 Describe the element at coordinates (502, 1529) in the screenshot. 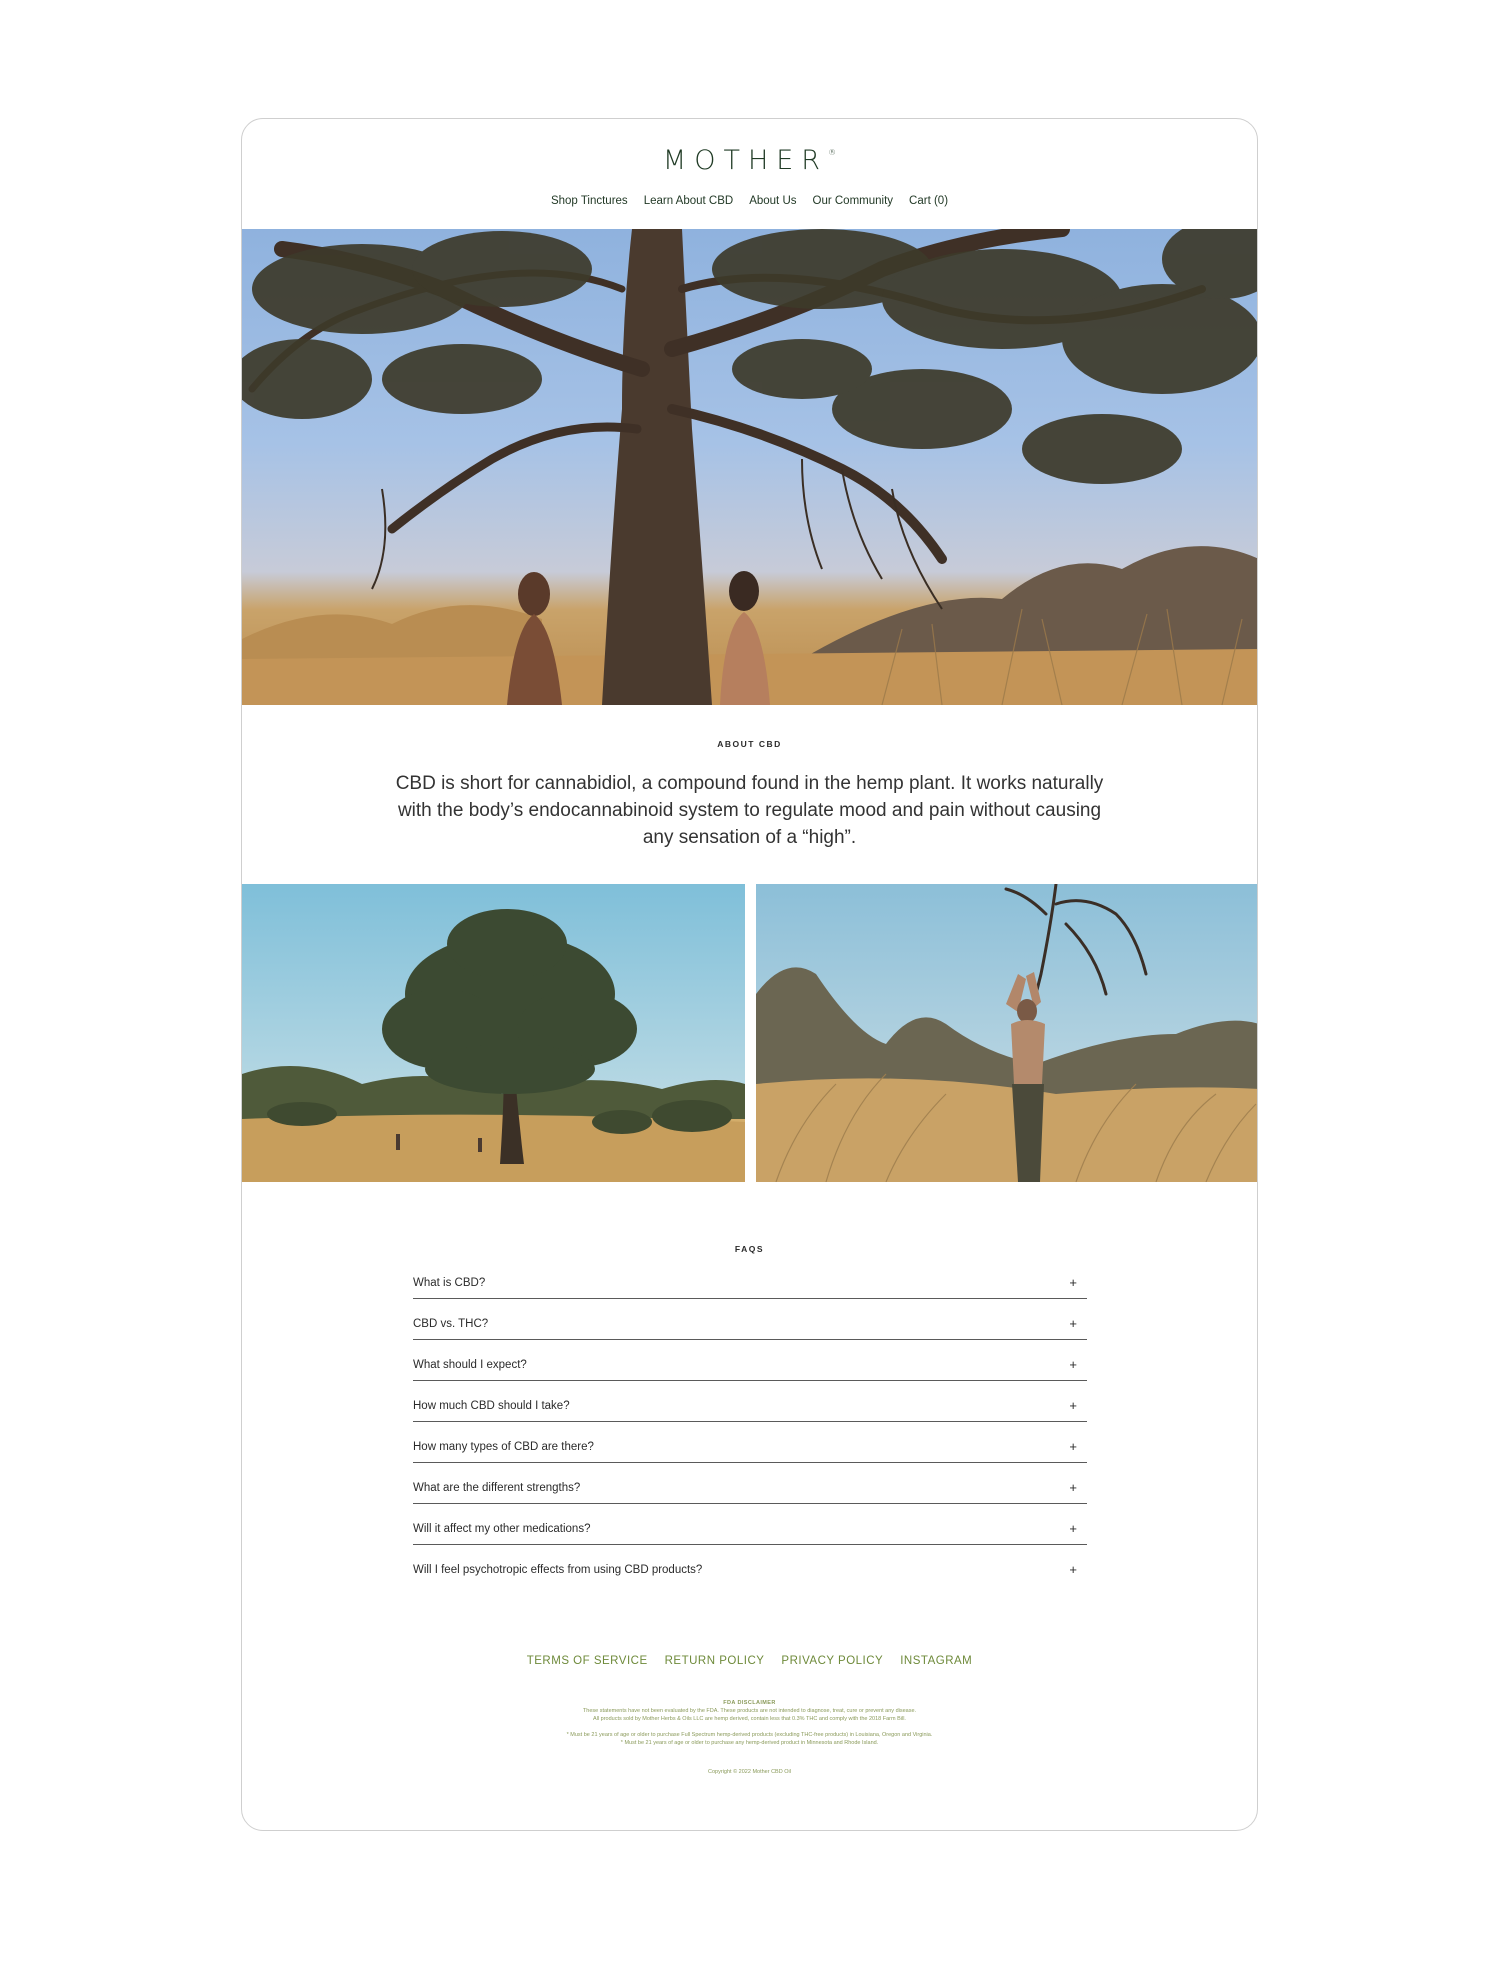

I see `faq-question: Will it affect my other medications?` at that location.